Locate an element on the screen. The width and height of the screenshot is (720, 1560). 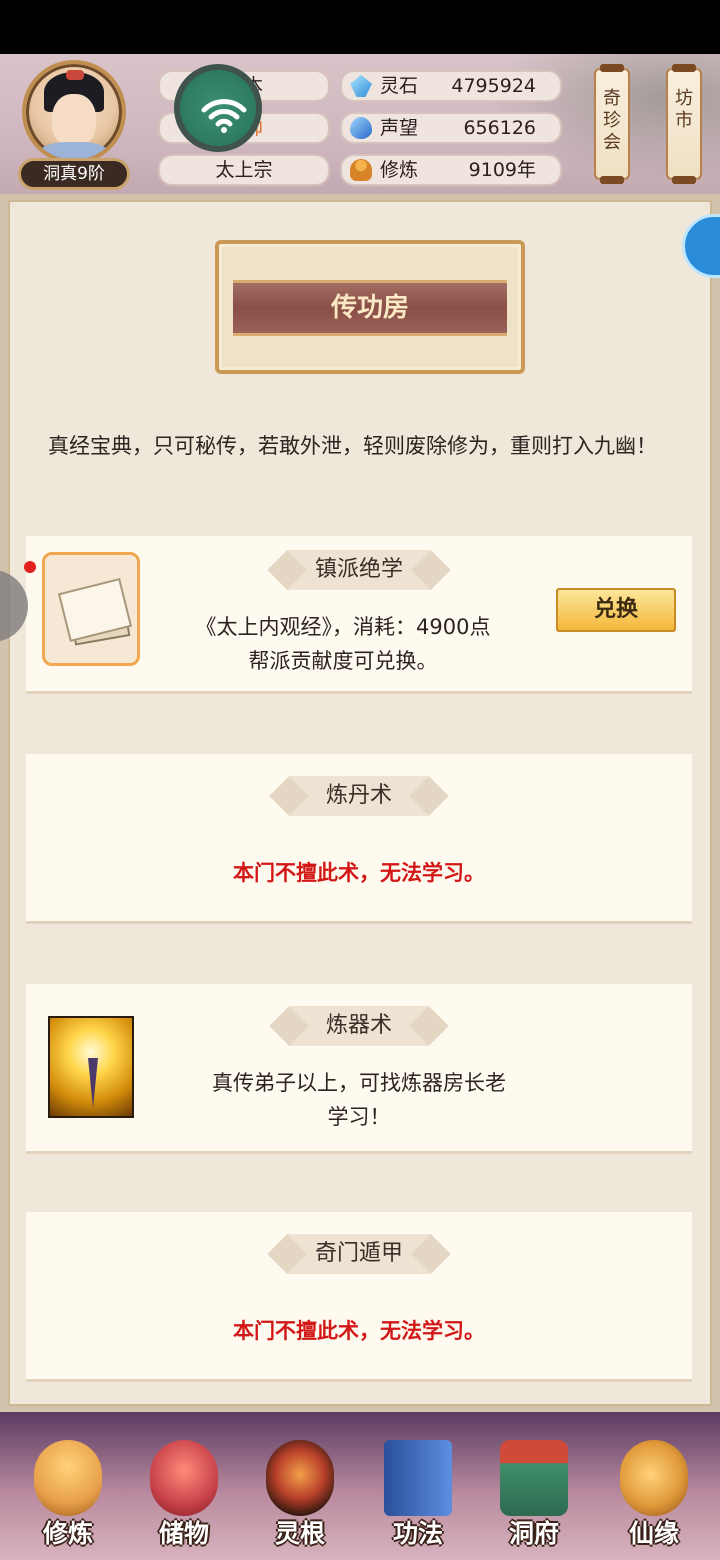
bottom-nav: 修炼 储物 灵根 功法 洞府 仙缘 is located at coordinates (360, 1486).